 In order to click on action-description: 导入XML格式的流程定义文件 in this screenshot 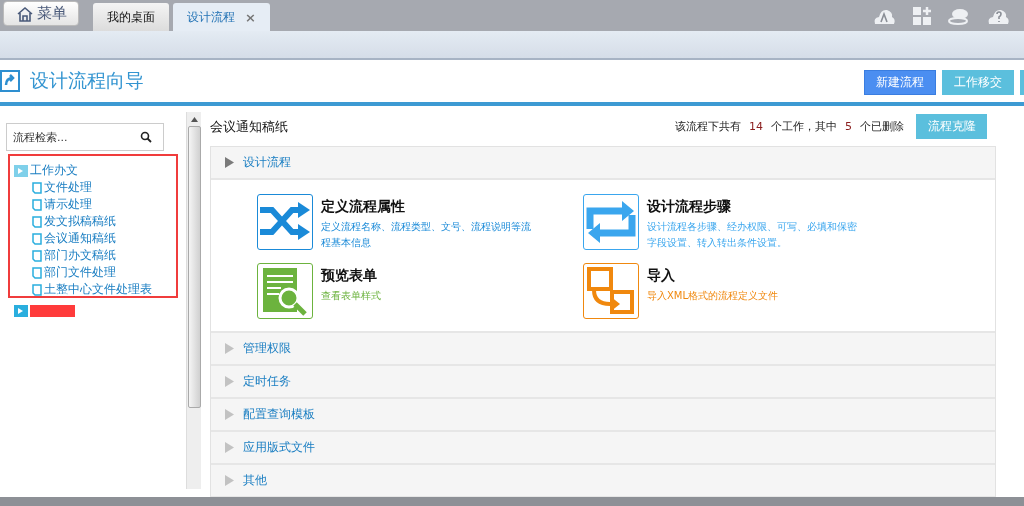, I will do `click(713, 296)`.